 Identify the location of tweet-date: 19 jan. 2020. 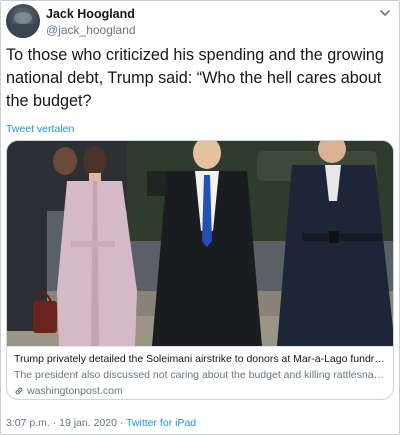
(88, 423).